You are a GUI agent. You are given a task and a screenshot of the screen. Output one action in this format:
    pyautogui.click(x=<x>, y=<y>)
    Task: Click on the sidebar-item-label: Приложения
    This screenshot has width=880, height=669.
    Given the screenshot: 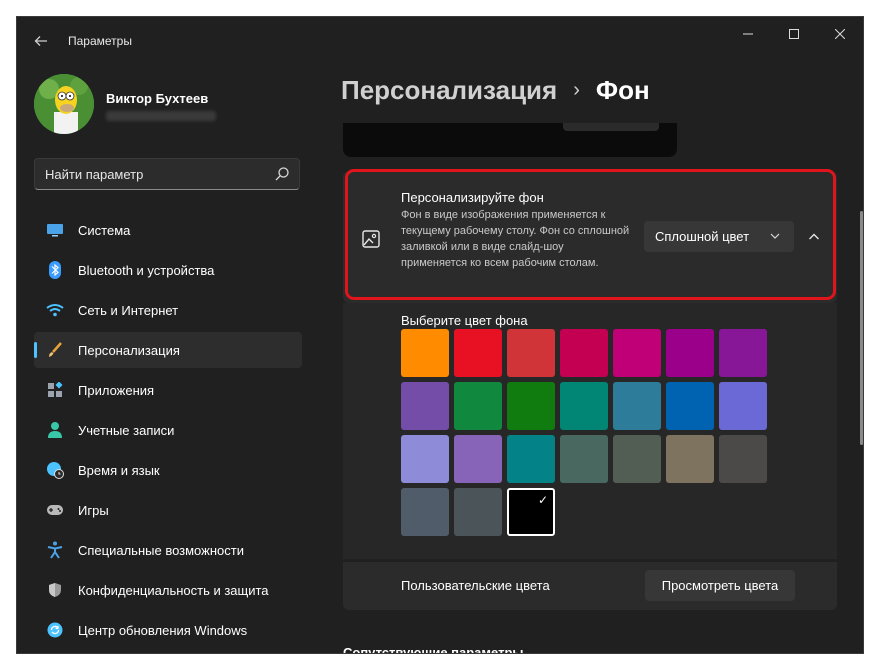 What is the action you would take?
    pyautogui.click(x=116, y=390)
    